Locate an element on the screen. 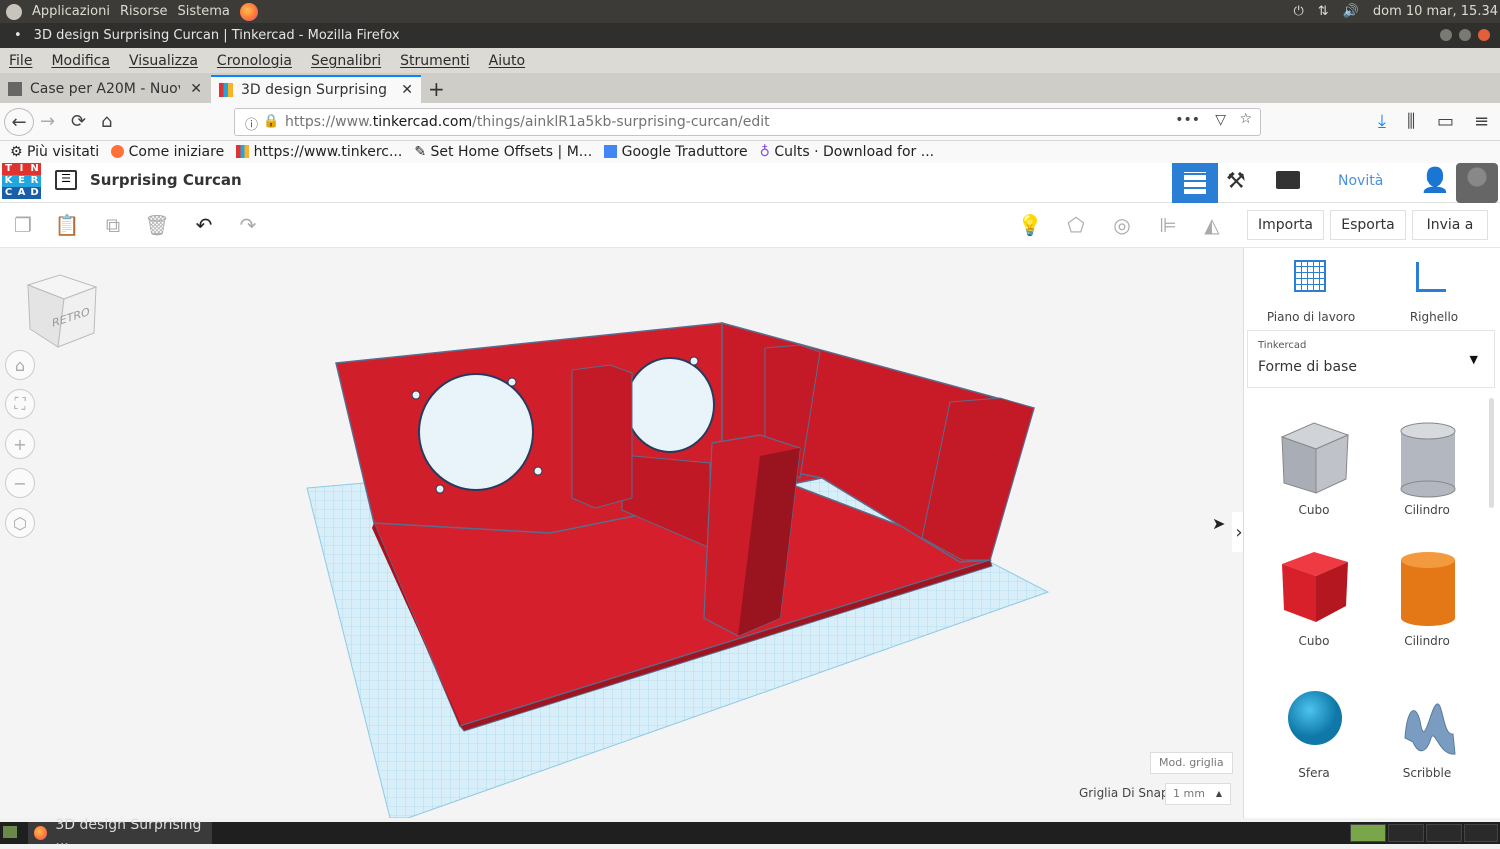 The width and height of the screenshot is (1500, 849). tab-tinkercad: 3D design Surprising Cu ✕ is located at coordinates (316, 89).